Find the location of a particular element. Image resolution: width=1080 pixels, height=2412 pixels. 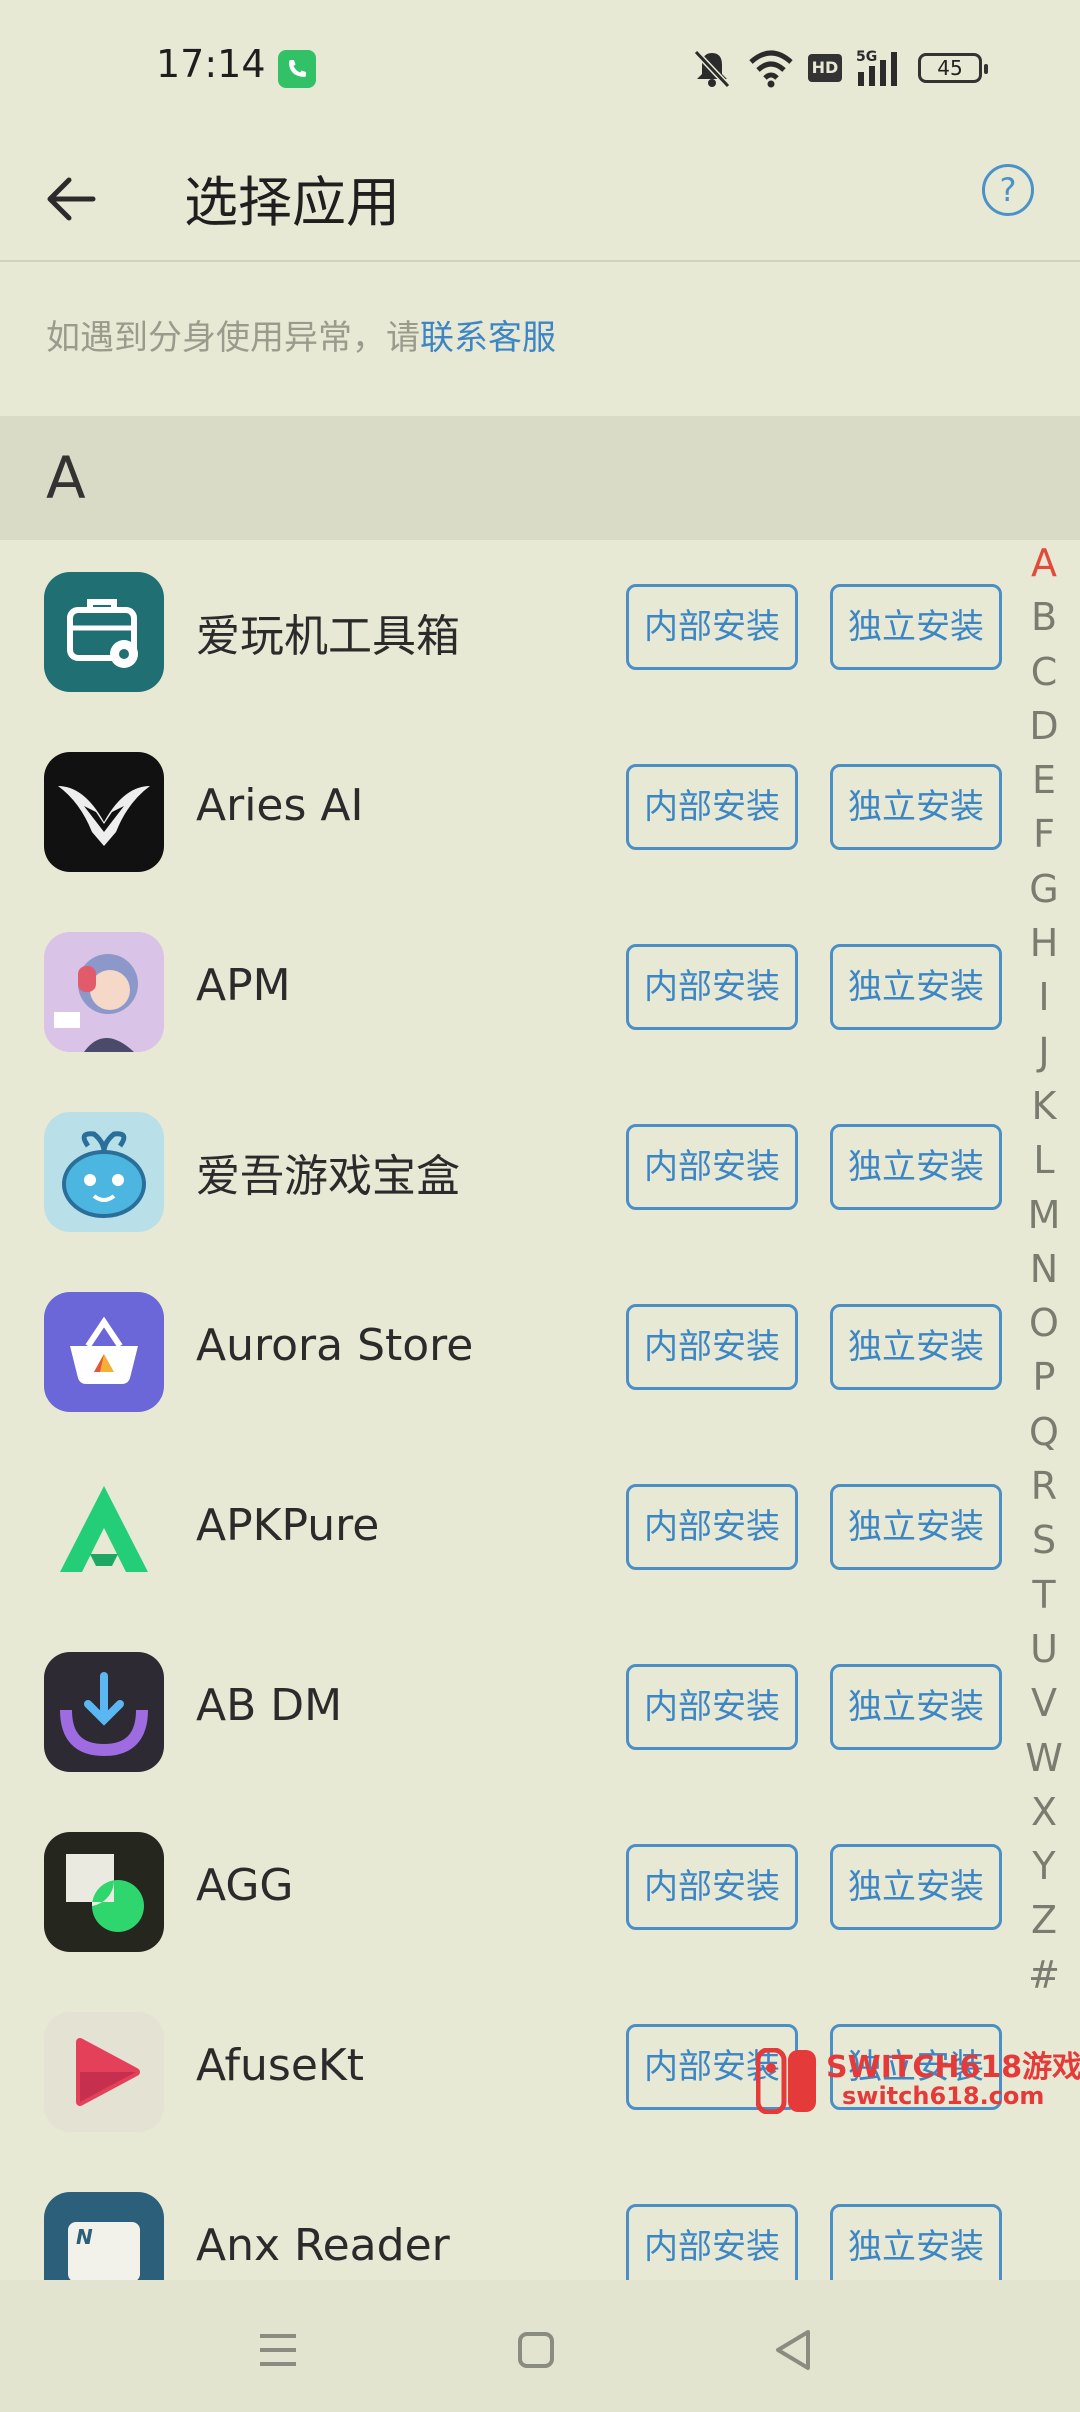

back-arrow-icon is located at coordinates (71, 199).